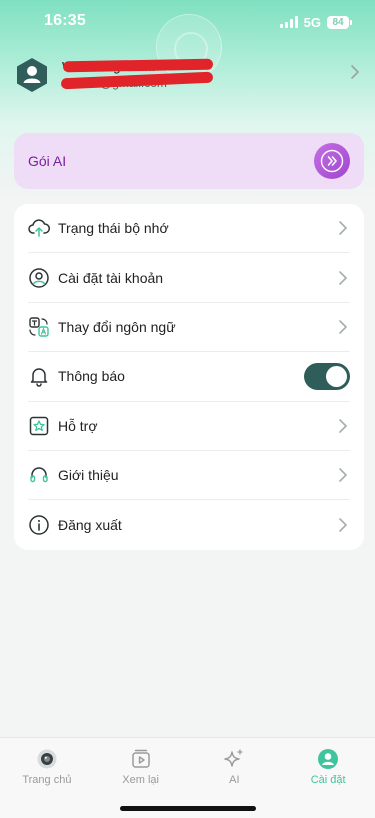  What do you see at coordinates (91, 376) in the screenshot?
I see `menu-item-label: Thông báo` at bounding box center [91, 376].